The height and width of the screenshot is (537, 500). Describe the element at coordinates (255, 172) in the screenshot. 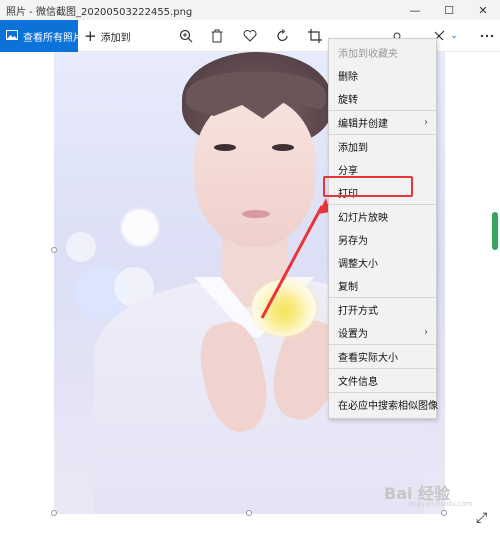

I see `portrait-face` at that location.